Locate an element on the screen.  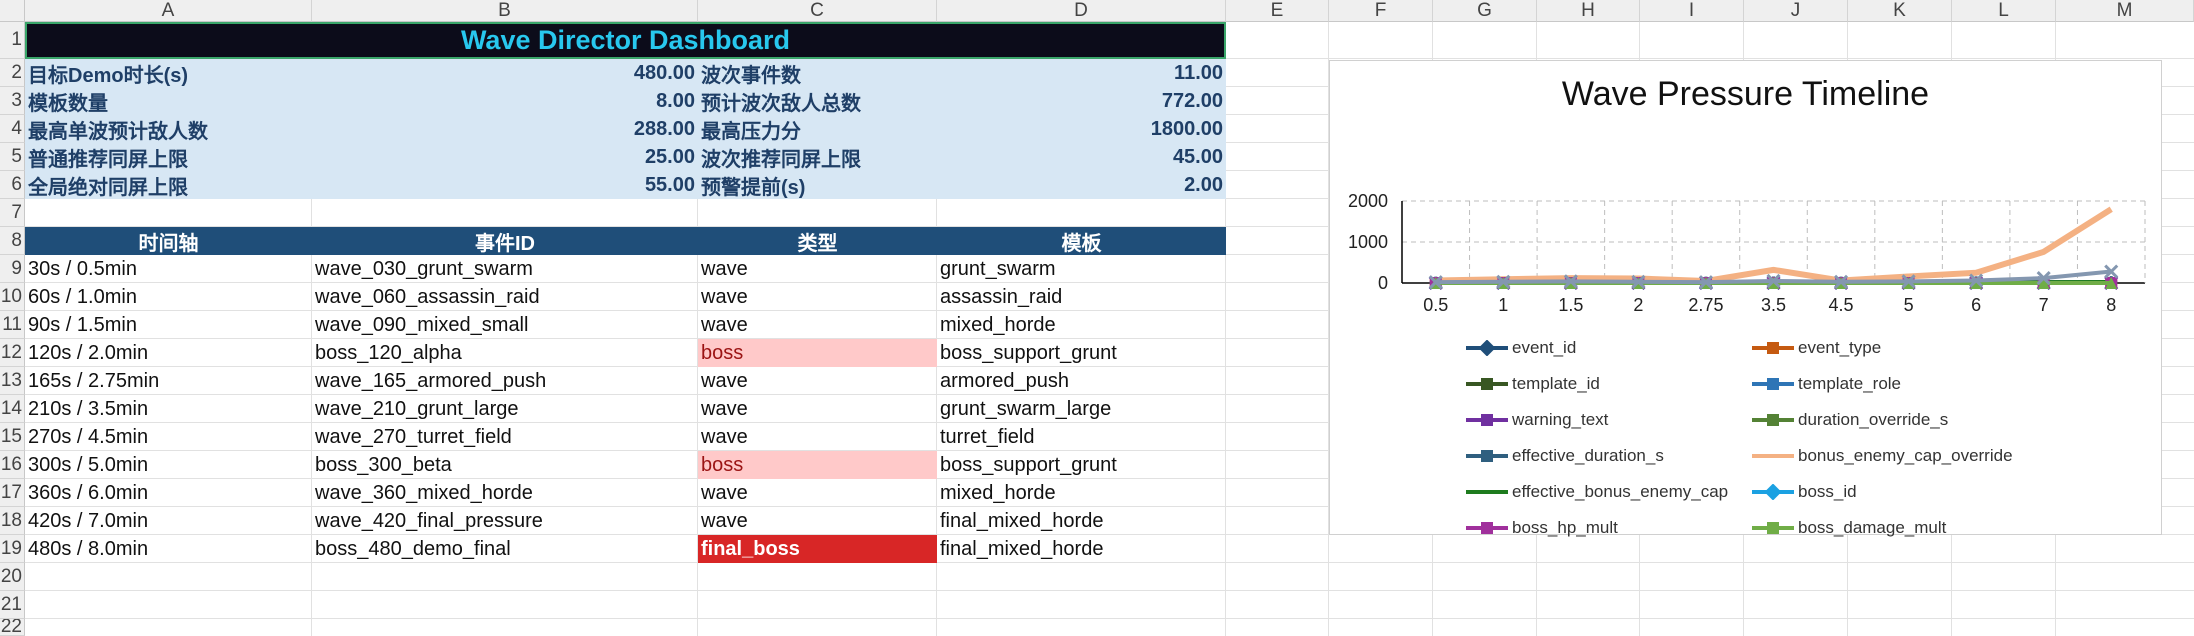
type-header: 类型 is located at coordinates (817, 241).